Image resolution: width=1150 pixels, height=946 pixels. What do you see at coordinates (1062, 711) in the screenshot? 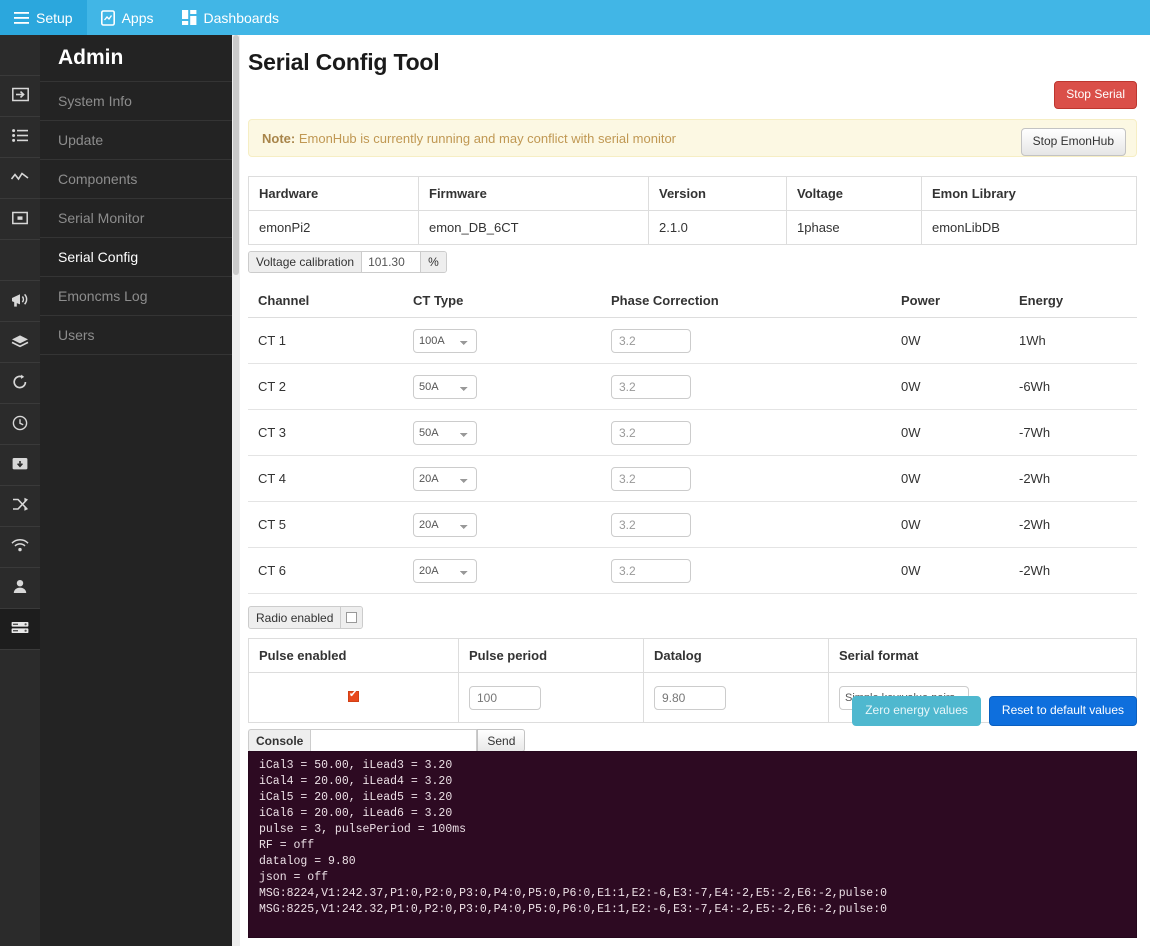
I see `reset-to-default-values-button: Reset to default values` at bounding box center [1062, 711].